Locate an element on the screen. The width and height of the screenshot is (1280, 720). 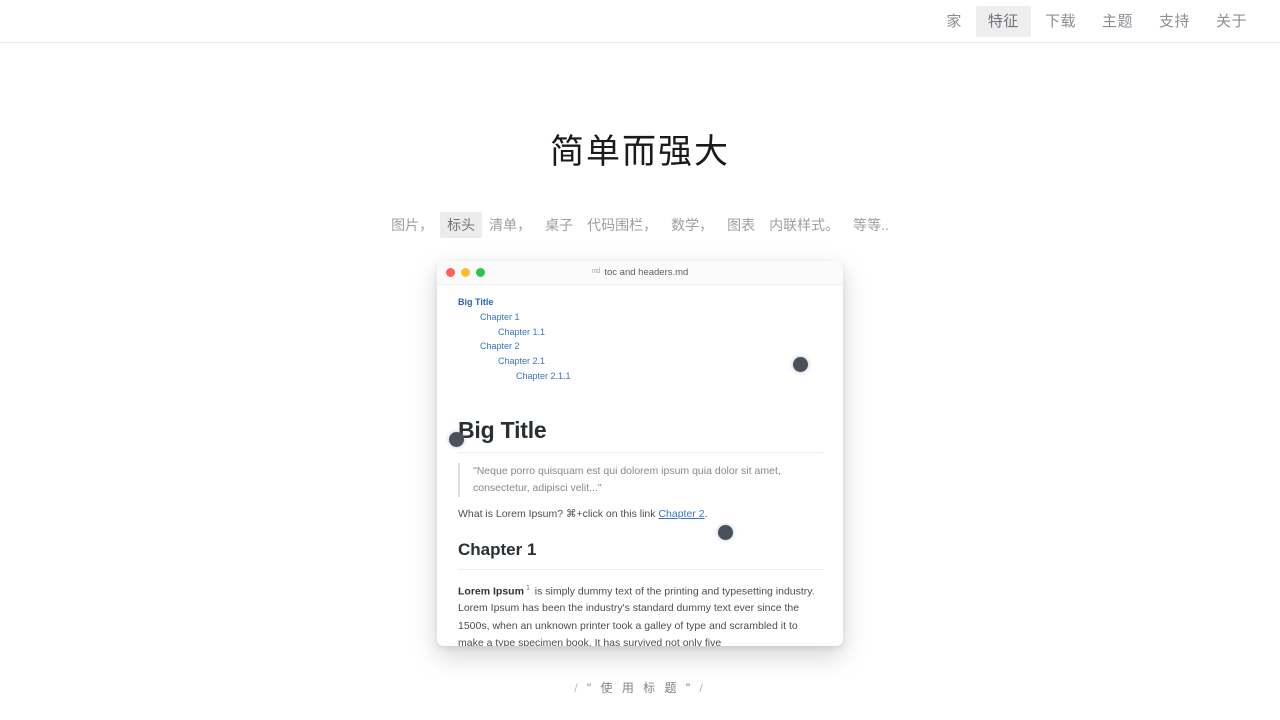
feature-pill-tables: 桌子 is located at coordinates (559, 225).